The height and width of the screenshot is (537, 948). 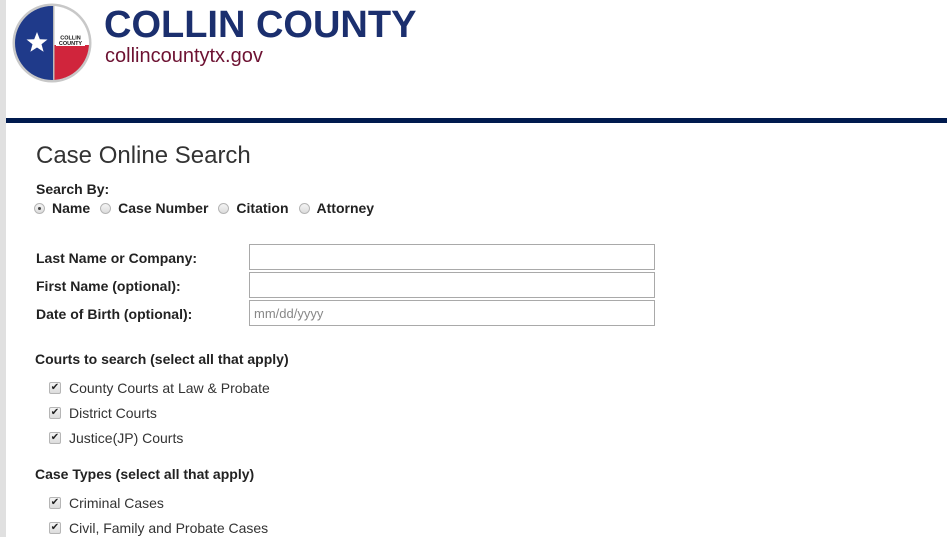 What do you see at coordinates (452, 285) in the screenshot?
I see `first-name-input` at bounding box center [452, 285].